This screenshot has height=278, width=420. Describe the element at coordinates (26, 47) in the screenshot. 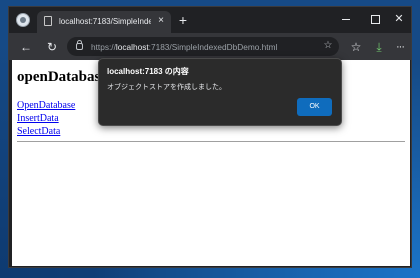

I see `back-button: ←` at that location.